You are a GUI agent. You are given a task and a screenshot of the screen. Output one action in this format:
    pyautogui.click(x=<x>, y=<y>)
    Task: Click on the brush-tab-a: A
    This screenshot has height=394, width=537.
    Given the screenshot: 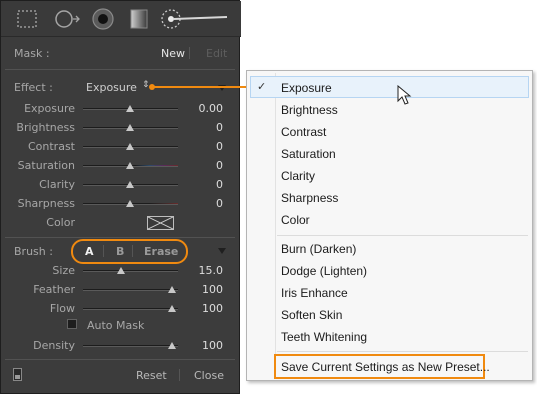 What is the action you would take?
    pyautogui.click(x=89, y=251)
    